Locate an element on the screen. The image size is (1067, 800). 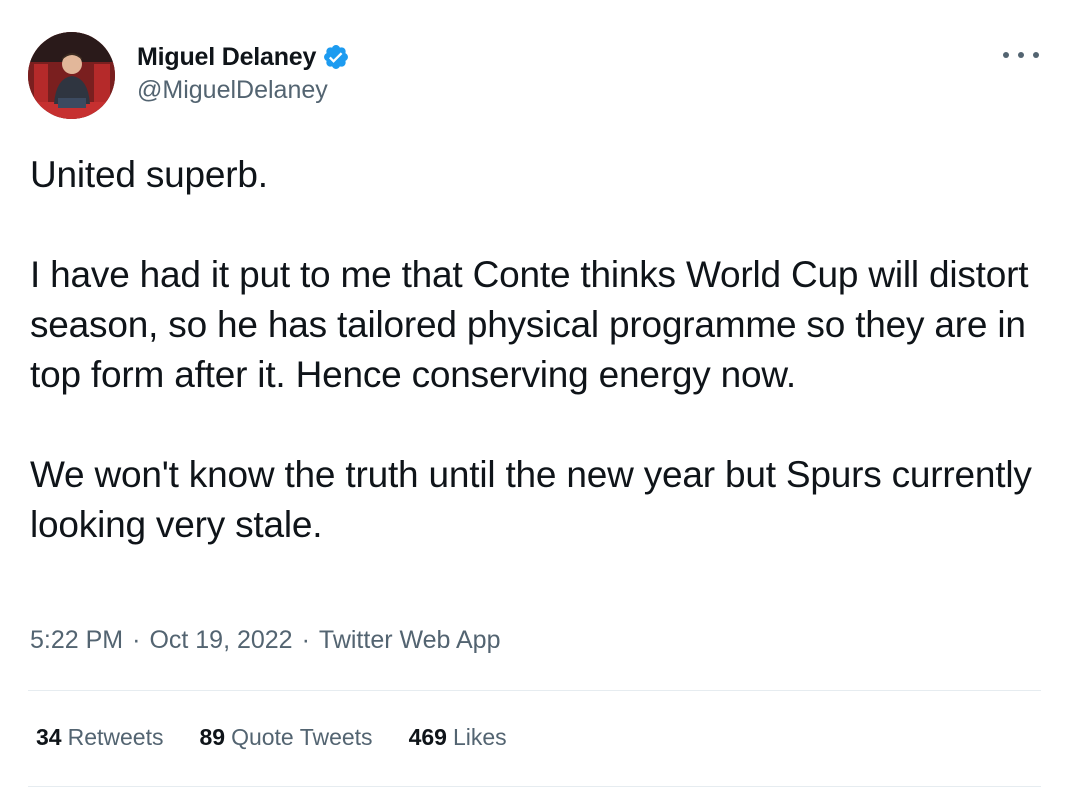
avatar is located at coordinates (71, 75).